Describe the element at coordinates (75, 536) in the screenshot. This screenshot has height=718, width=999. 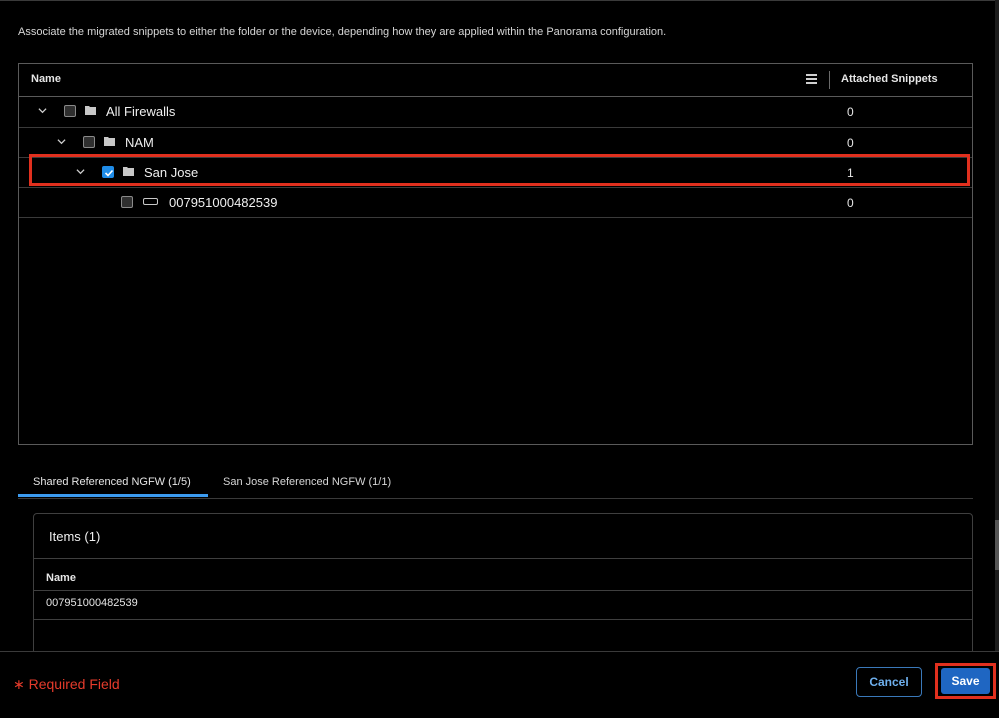
I see `items-title: Items (1)` at that location.